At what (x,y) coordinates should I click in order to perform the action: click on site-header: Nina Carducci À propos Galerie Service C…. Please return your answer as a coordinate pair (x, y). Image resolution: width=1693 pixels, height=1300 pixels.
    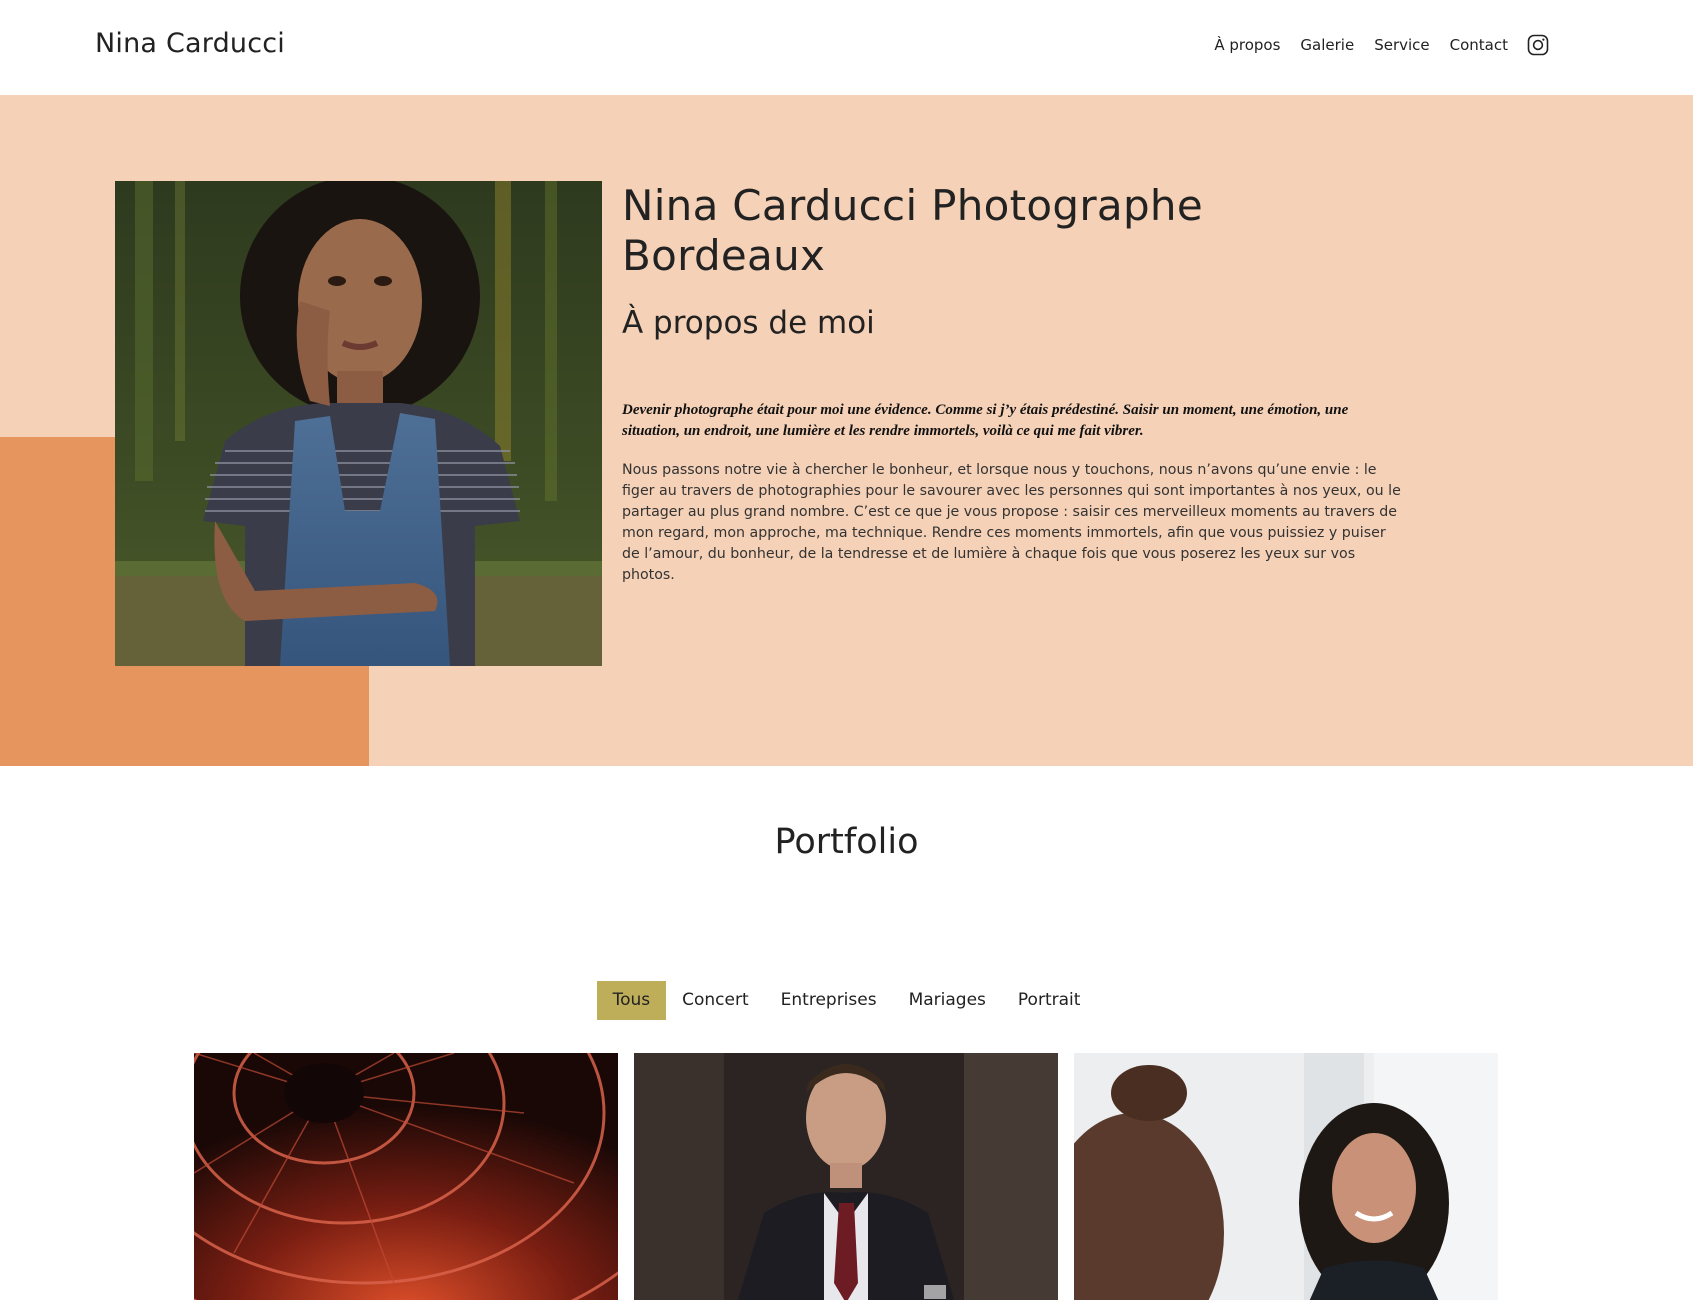
    Looking at the image, I should click on (846, 47).